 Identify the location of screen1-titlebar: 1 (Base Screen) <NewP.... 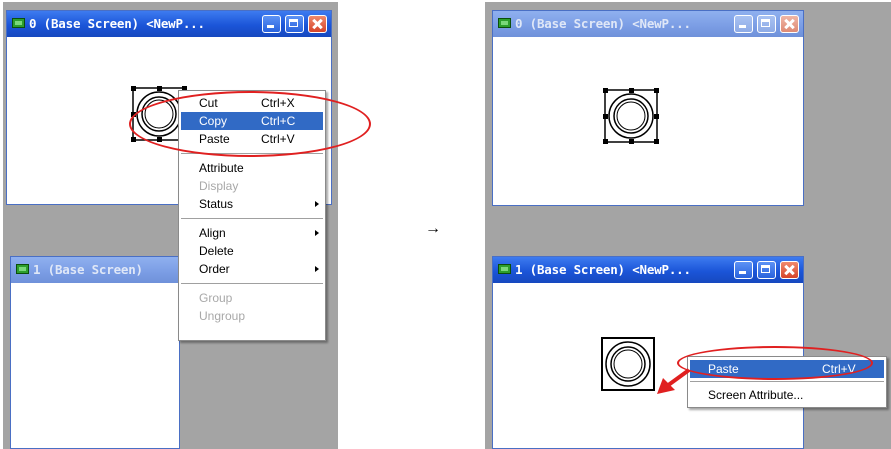
(648, 270).